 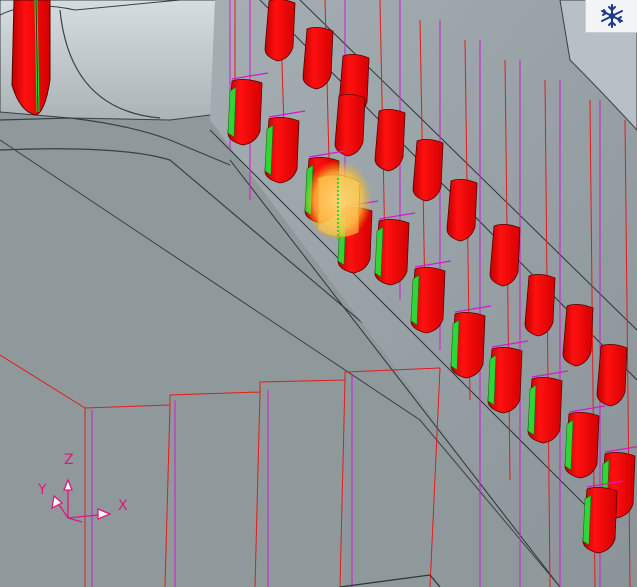 I want to click on navigation-cube-button, so click(x=611, y=16).